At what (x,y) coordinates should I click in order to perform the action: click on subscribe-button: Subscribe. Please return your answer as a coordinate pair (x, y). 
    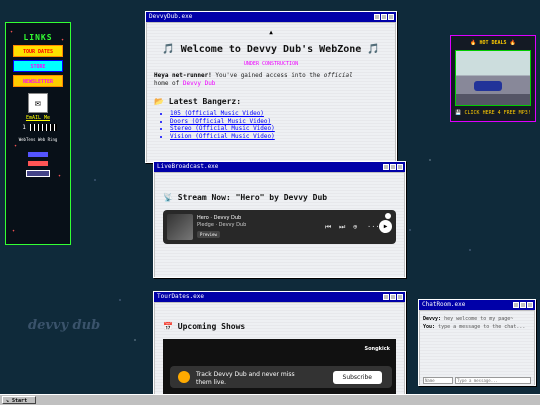
    Looking at the image, I should click on (357, 377).